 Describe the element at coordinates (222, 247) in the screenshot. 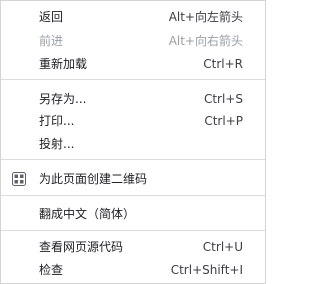

I see `menu-item-view-source-shortcut: Ctrl+U` at that location.